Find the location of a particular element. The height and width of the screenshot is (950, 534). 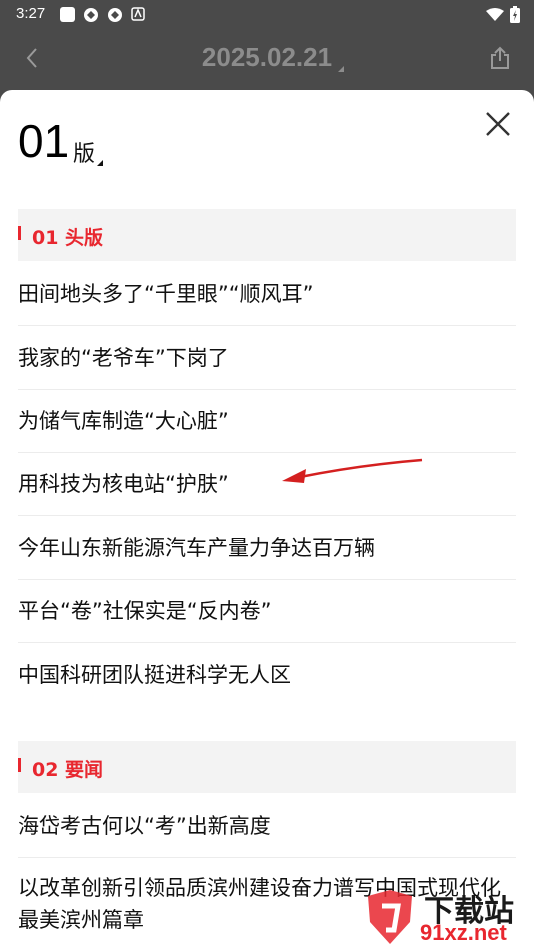

issue-date-selector: 2025.02.21 is located at coordinates (267, 57).